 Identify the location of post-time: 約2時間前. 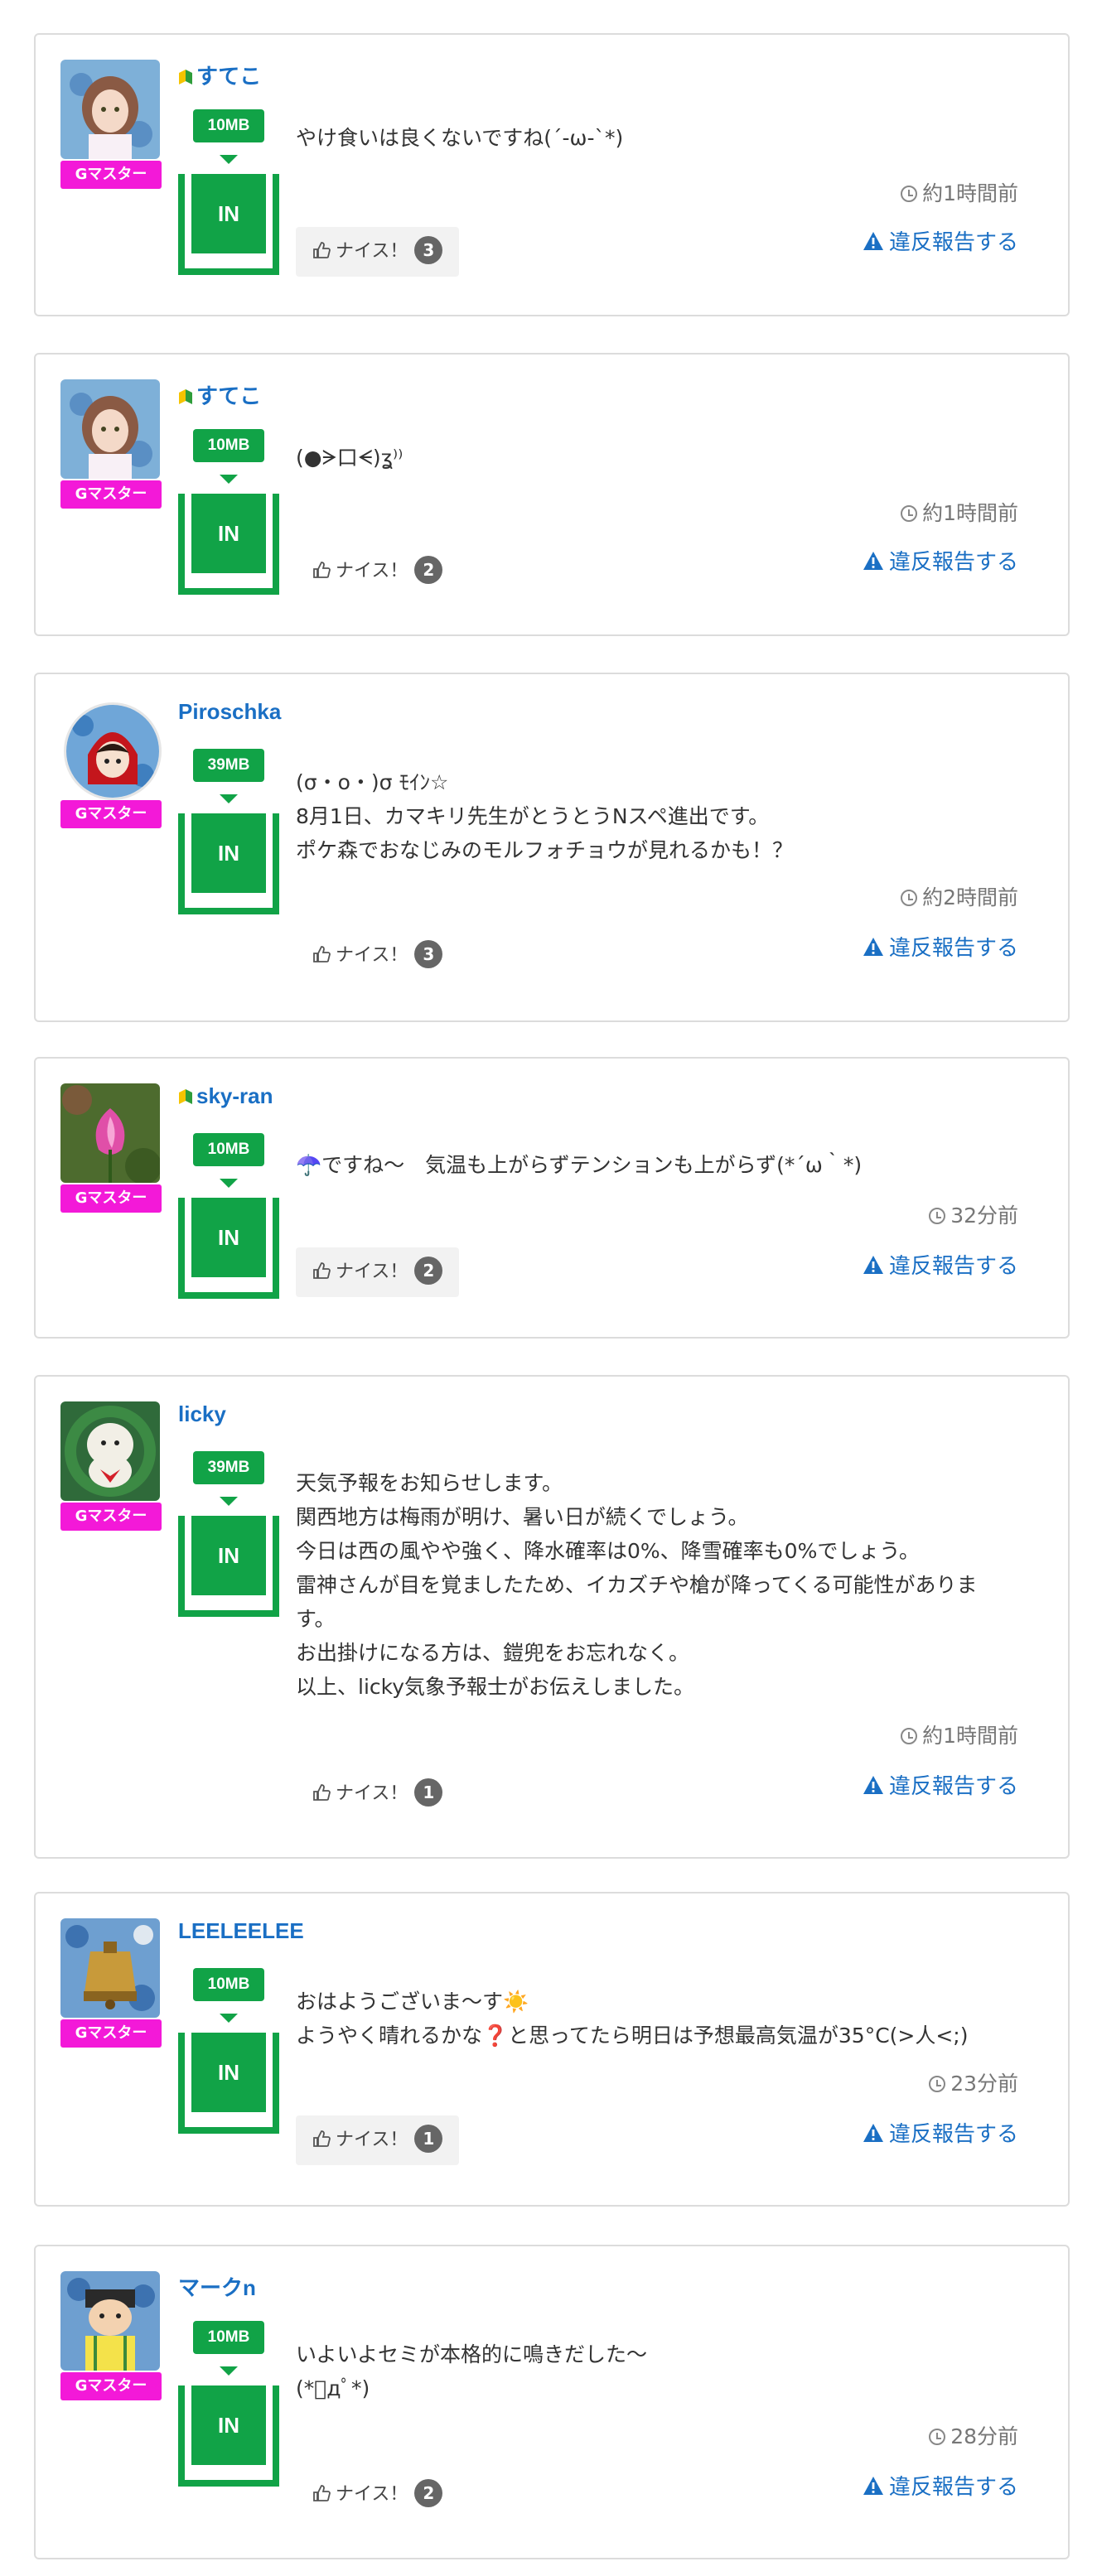
(960, 896).